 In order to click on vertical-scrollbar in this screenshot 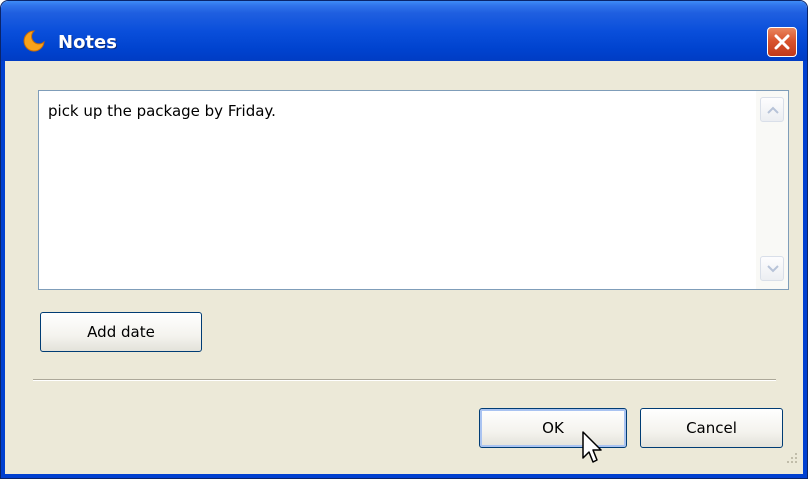, I will do `click(772, 190)`.